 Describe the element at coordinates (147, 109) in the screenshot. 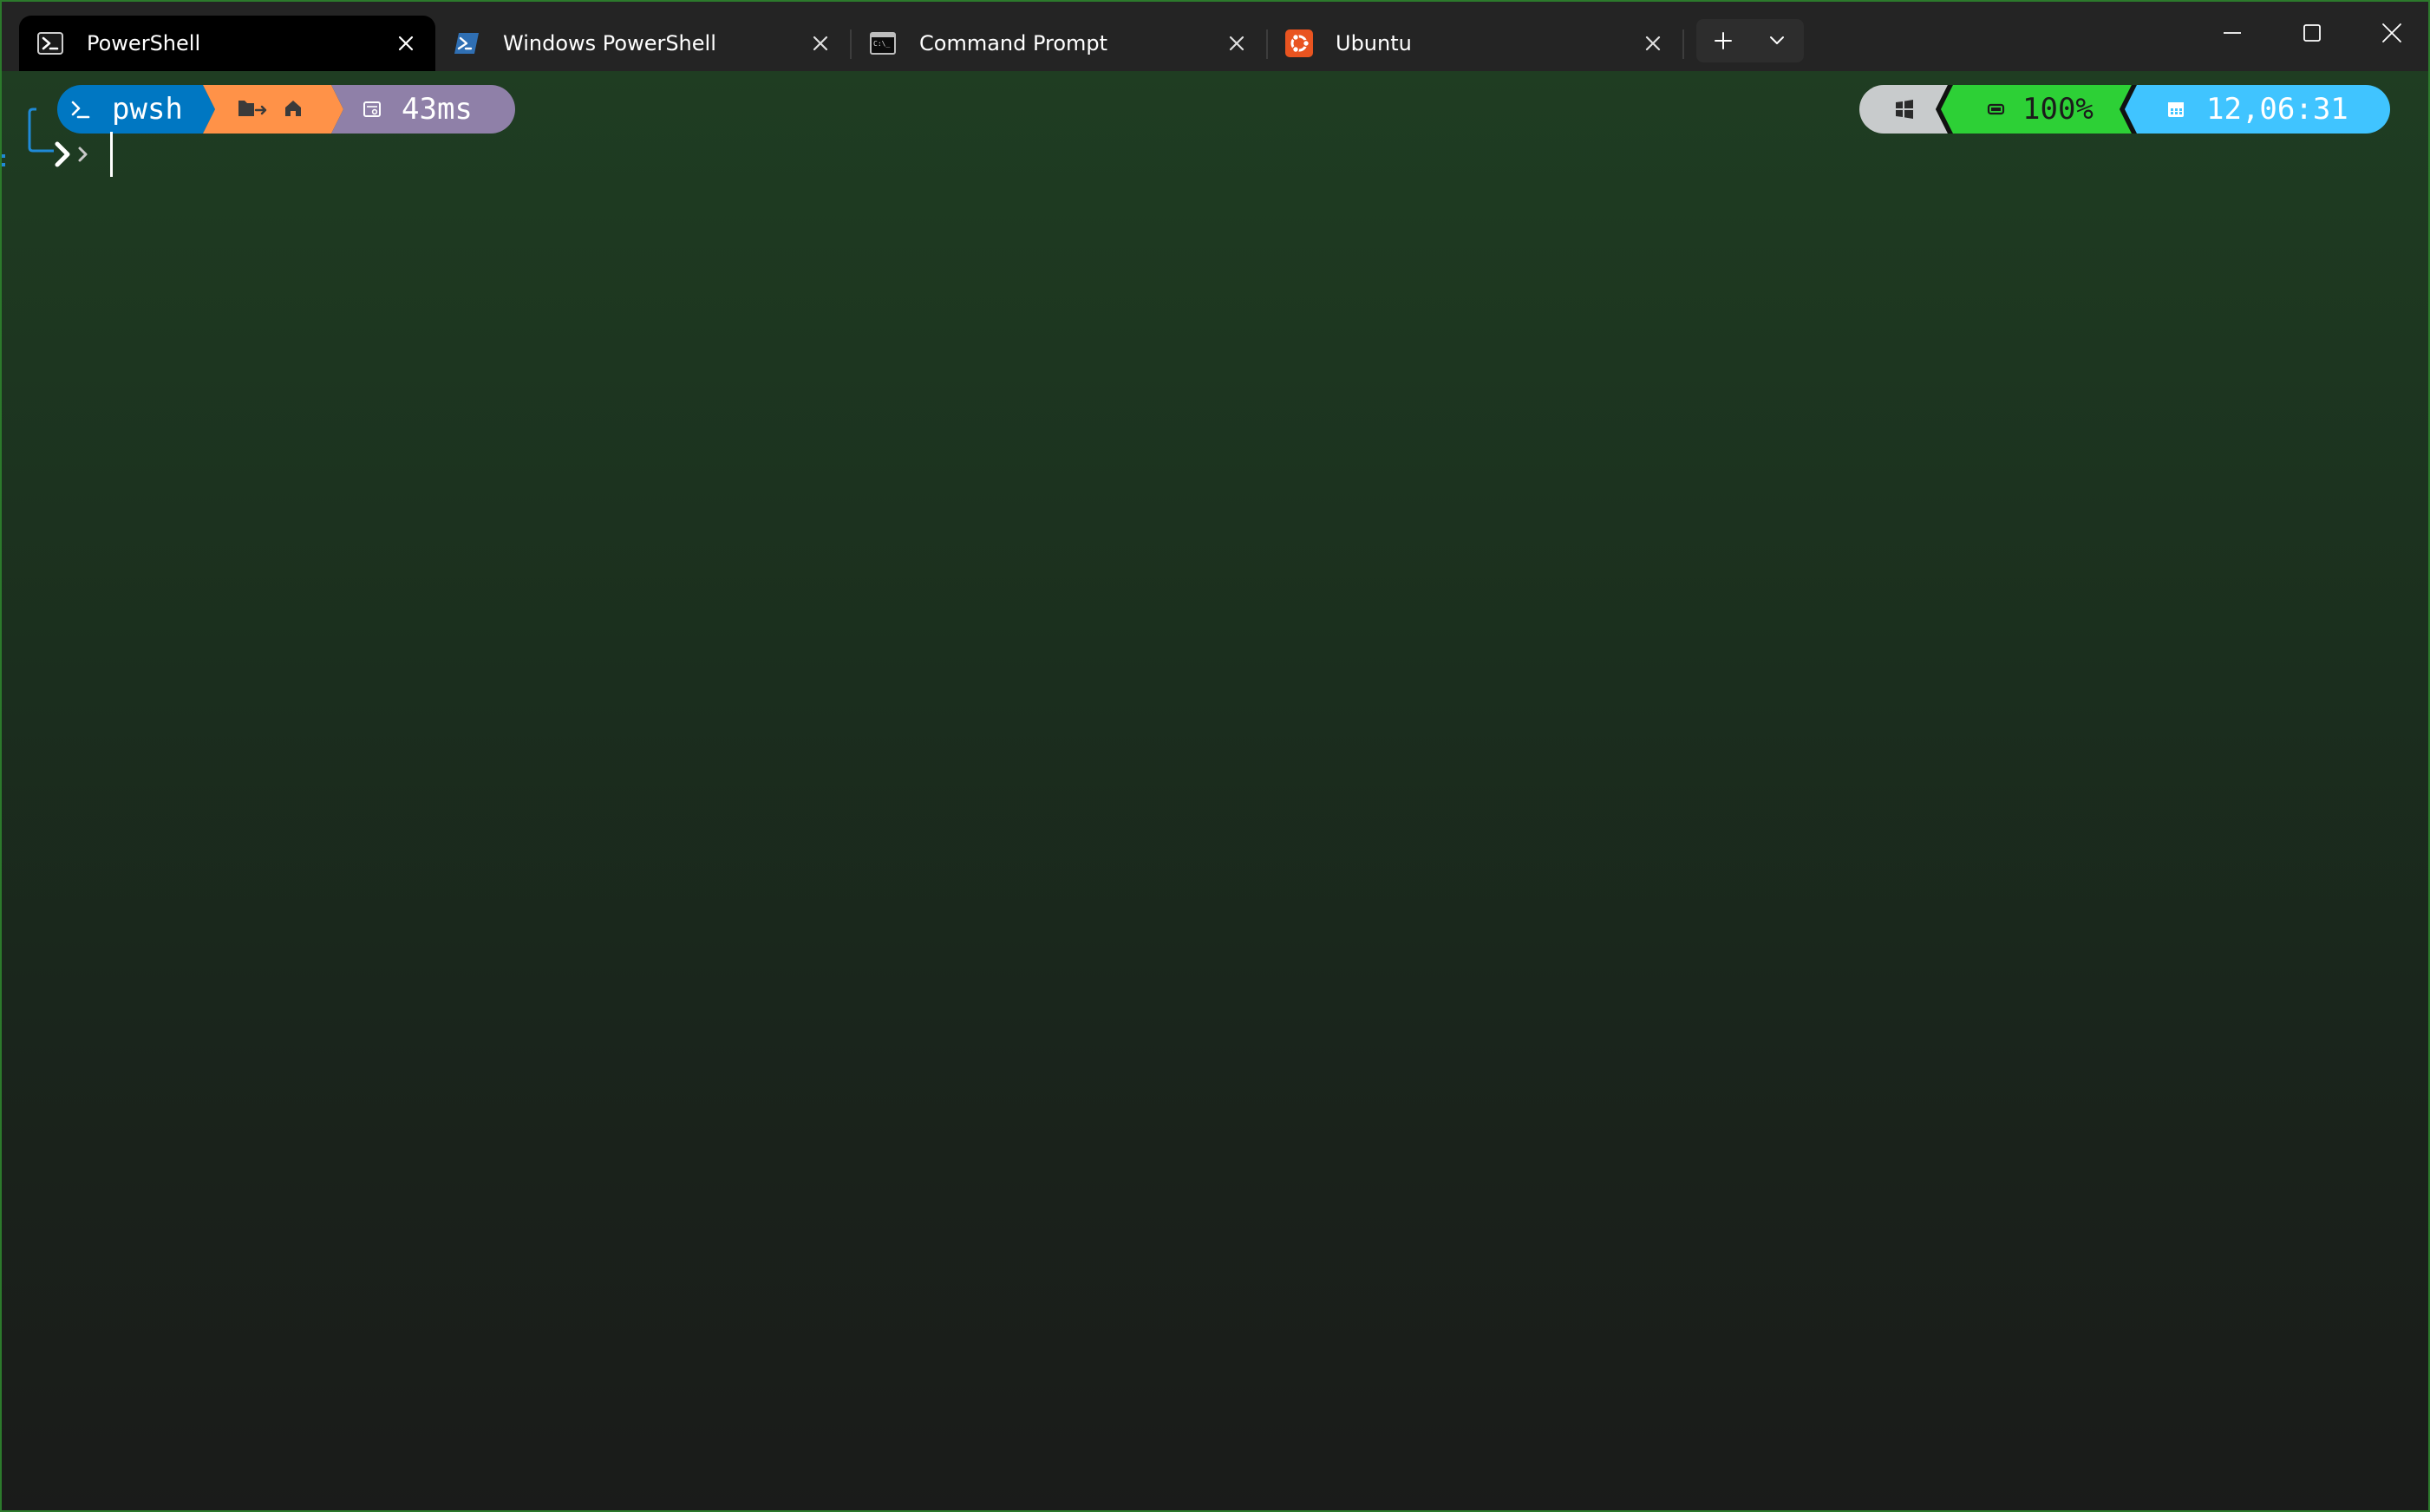

I see `shell-segment-text: pwsh` at that location.